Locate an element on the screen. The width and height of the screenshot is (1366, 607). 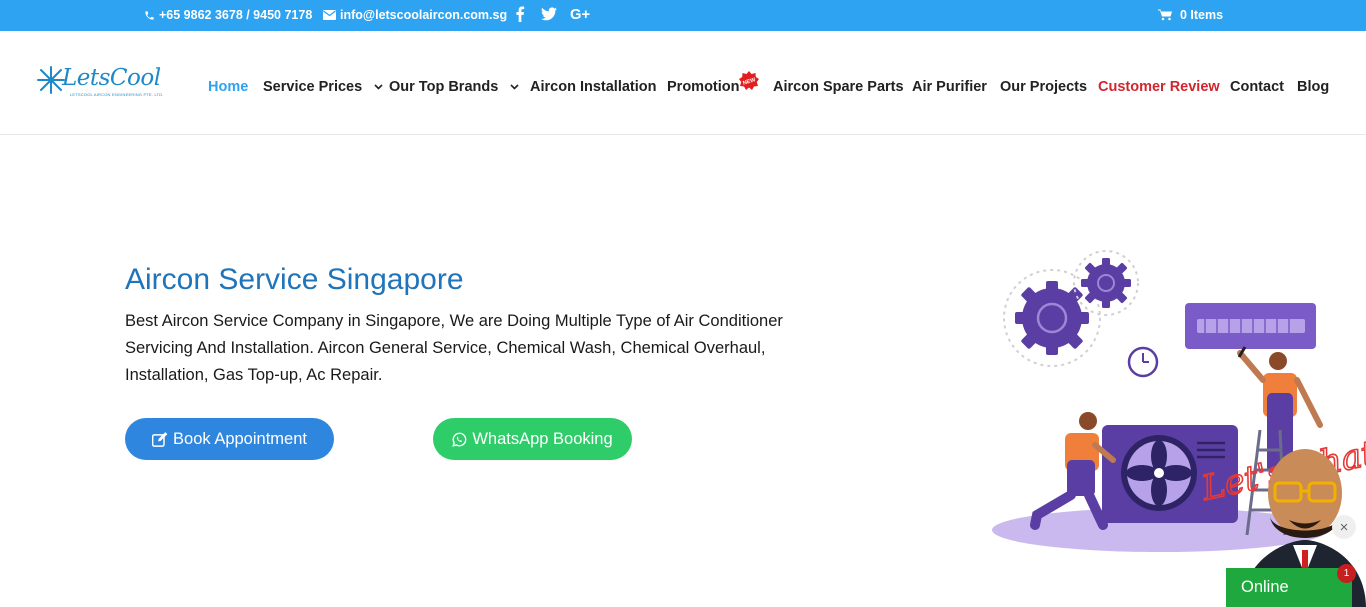
hero-title: Aircon Service Singapore is located at coordinates (294, 279).